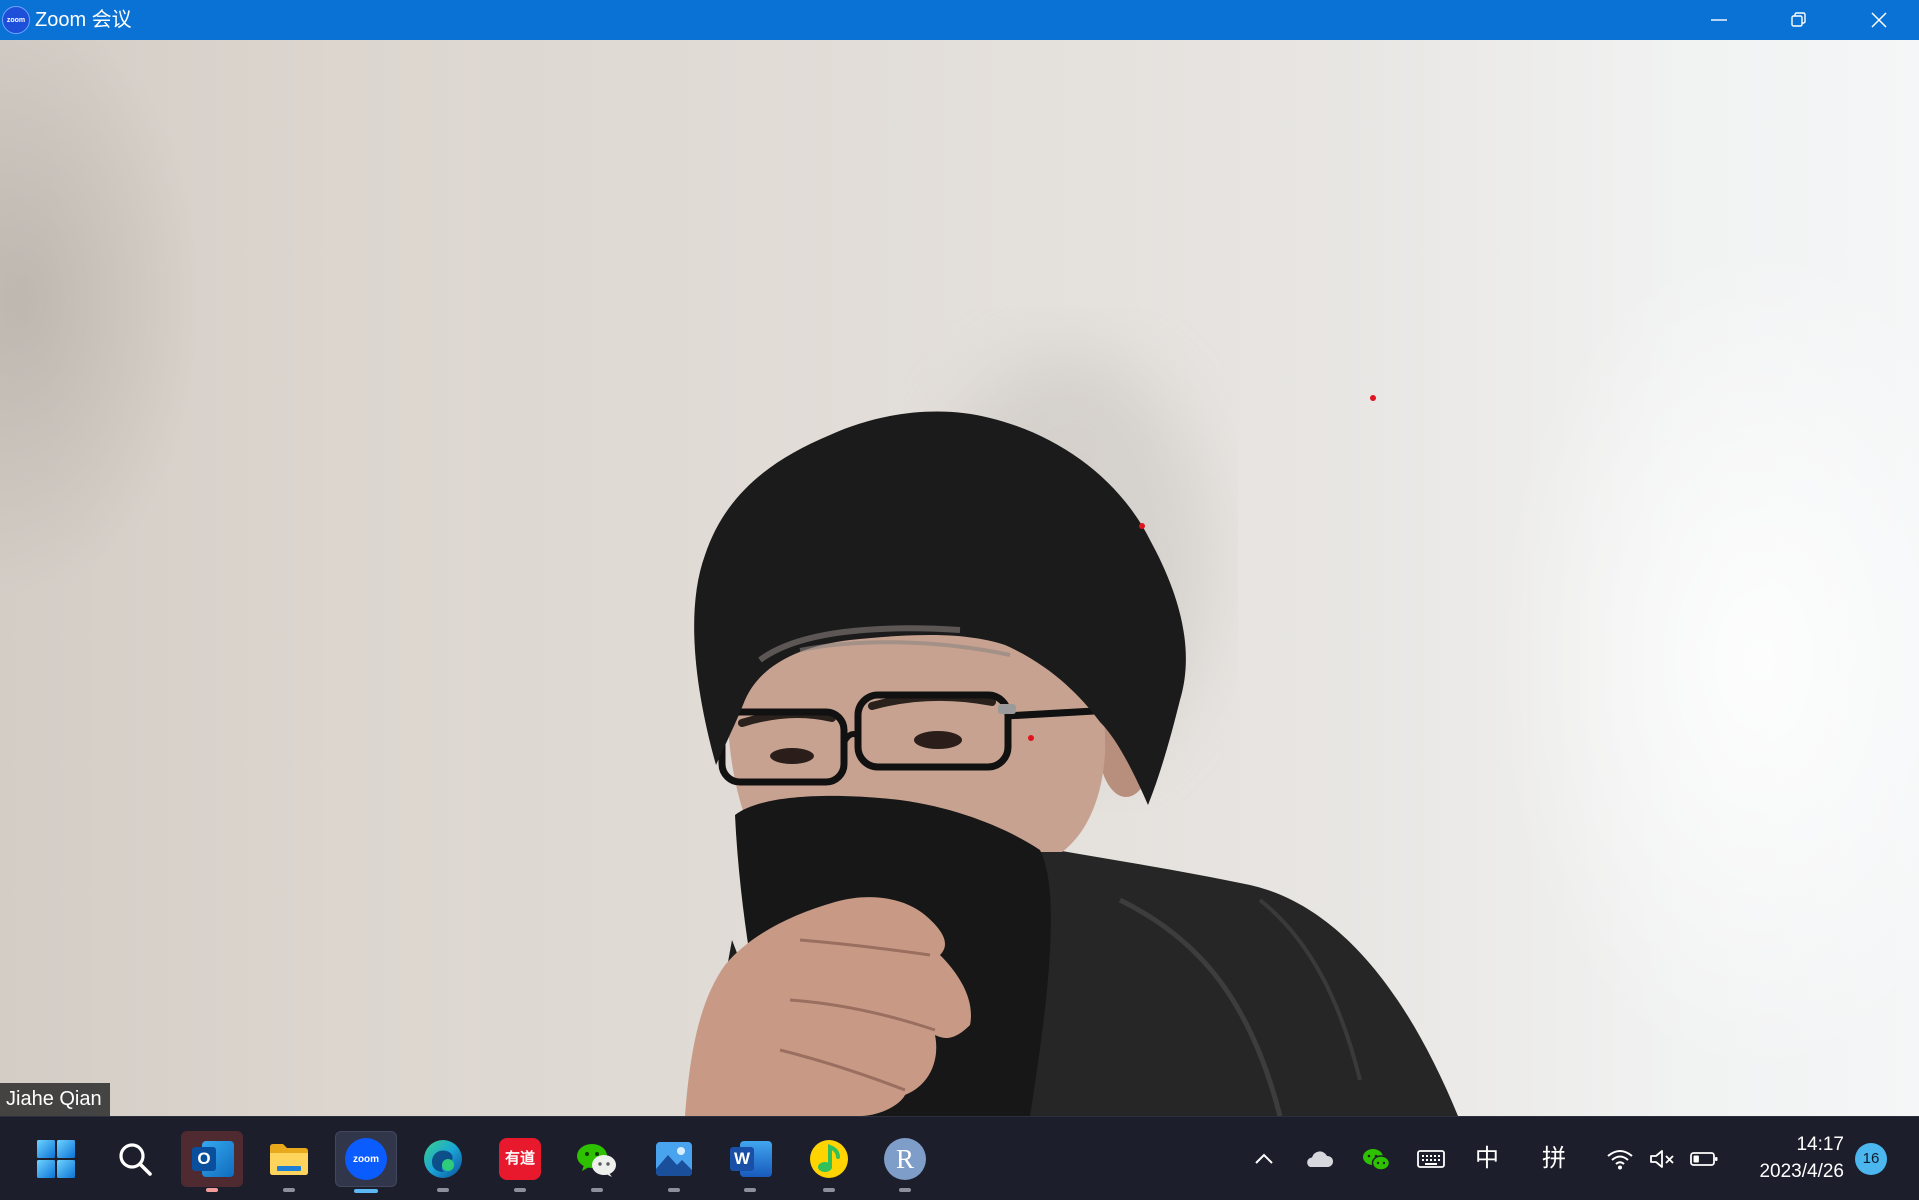  What do you see at coordinates (1696, 1159) in the screenshot?
I see `battery-level-fill` at bounding box center [1696, 1159].